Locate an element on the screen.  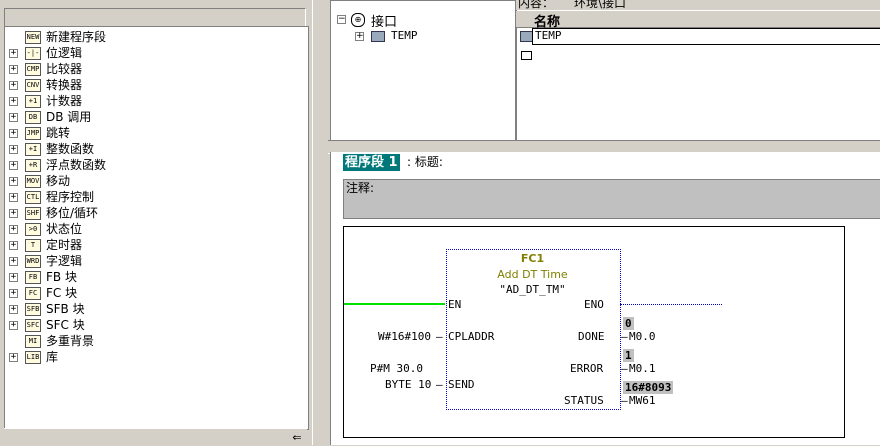
network-comment: 注释: is located at coordinates (611, 199).